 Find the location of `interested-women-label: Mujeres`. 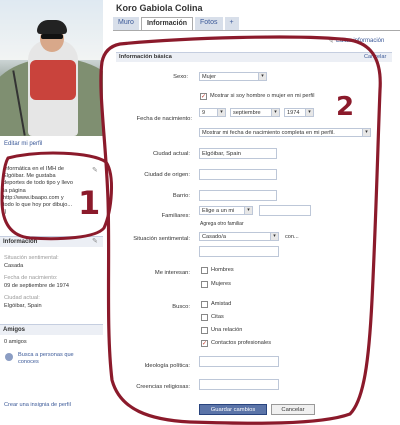

interested-women-label: Mujeres is located at coordinates (221, 284).